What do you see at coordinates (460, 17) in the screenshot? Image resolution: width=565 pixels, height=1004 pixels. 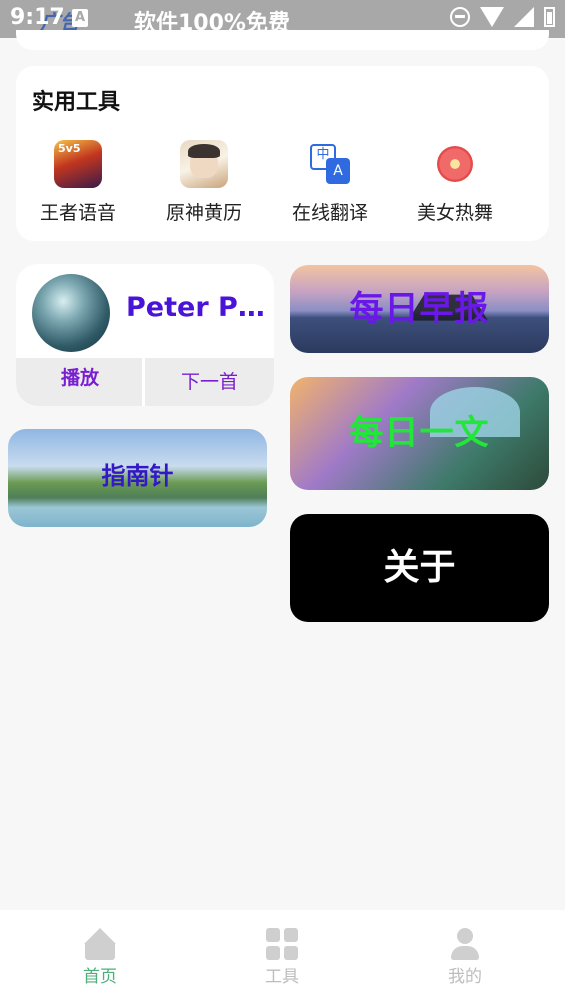 I see `do-not-disturb-icon` at bounding box center [460, 17].